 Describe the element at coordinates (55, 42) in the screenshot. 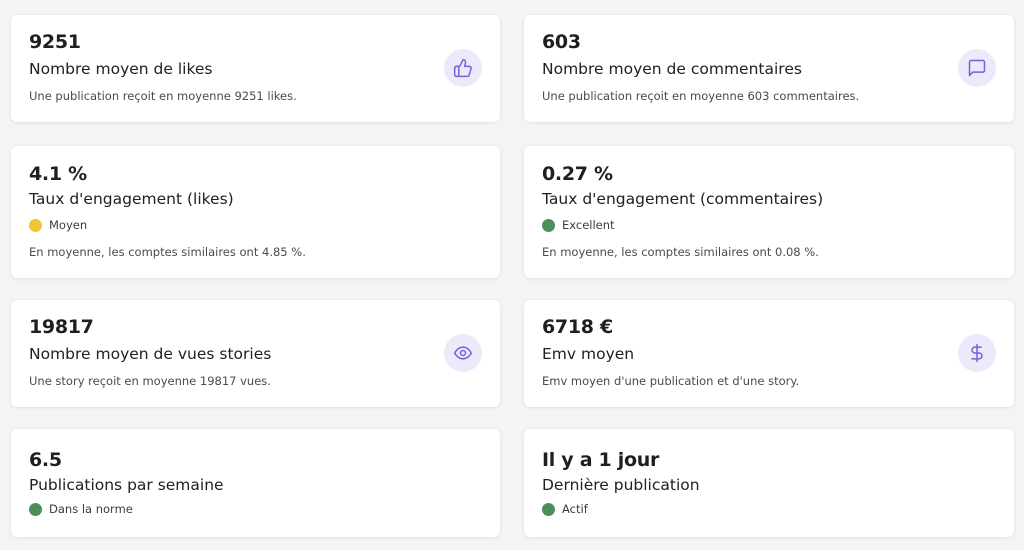

I see `card-value: 9251` at that location.